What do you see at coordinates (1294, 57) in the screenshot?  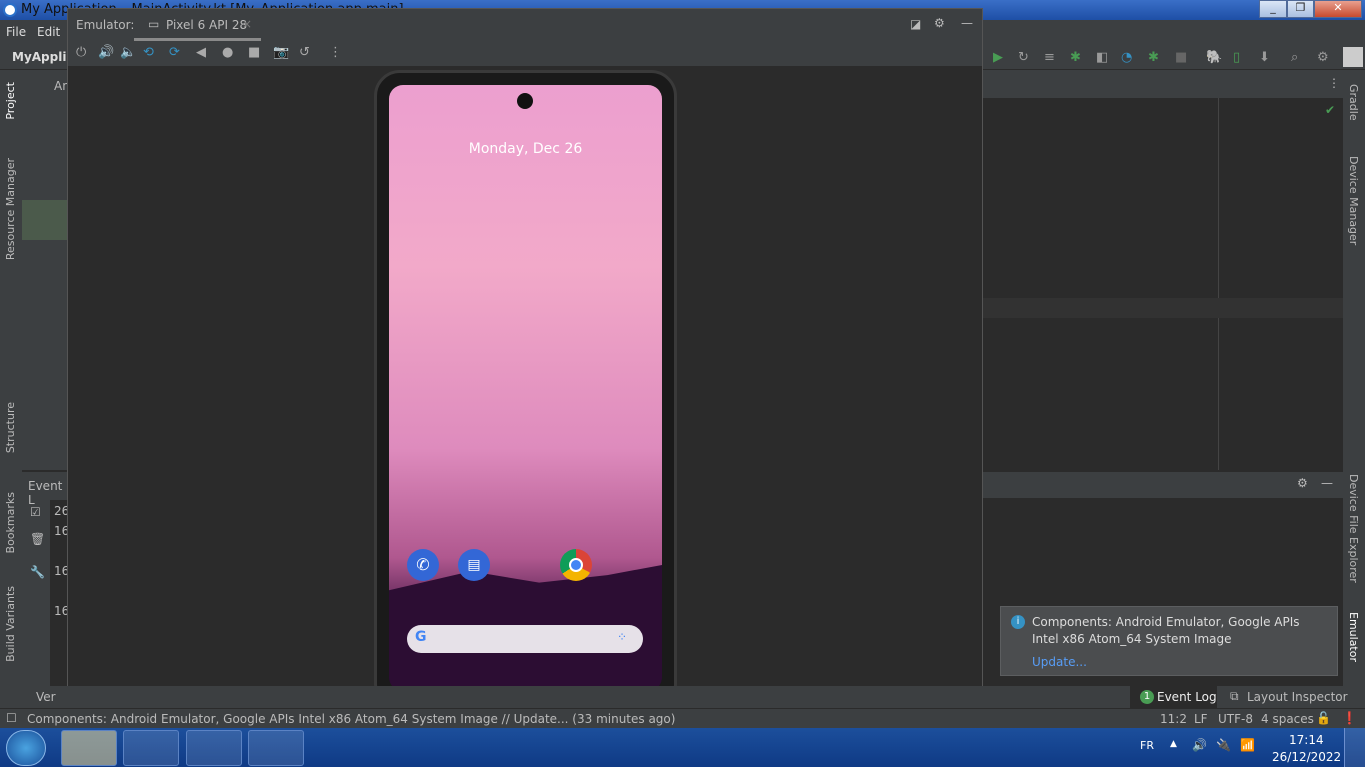 I see `search-icon: ⌕` at bounding box center [1294, 57].